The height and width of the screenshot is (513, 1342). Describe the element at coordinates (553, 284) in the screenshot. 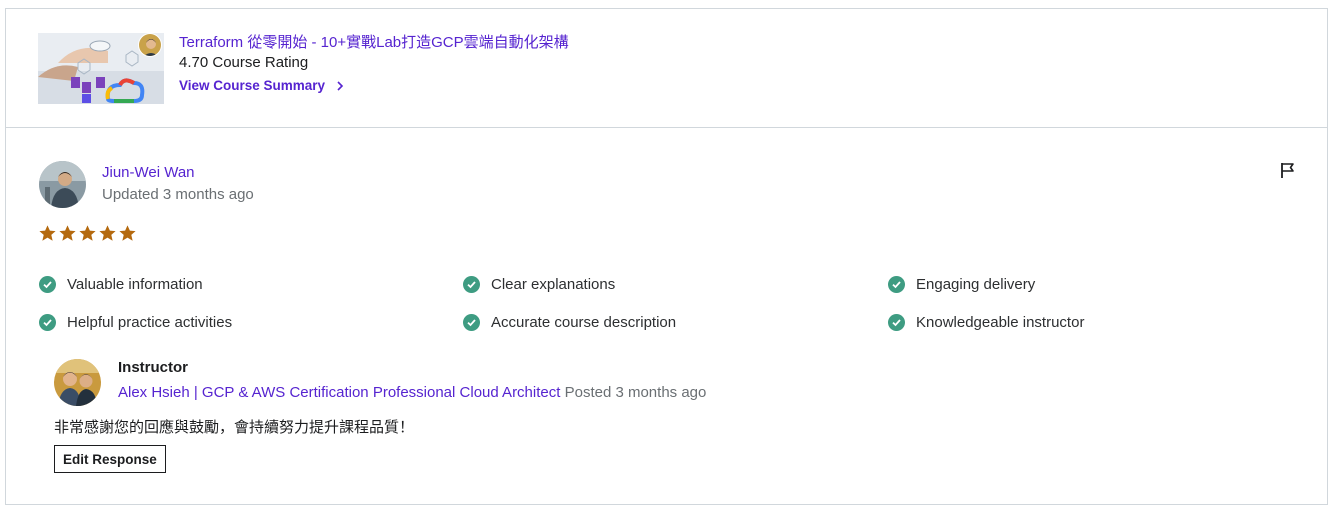

I see `review-tag-label: Clear explanations` at that location.